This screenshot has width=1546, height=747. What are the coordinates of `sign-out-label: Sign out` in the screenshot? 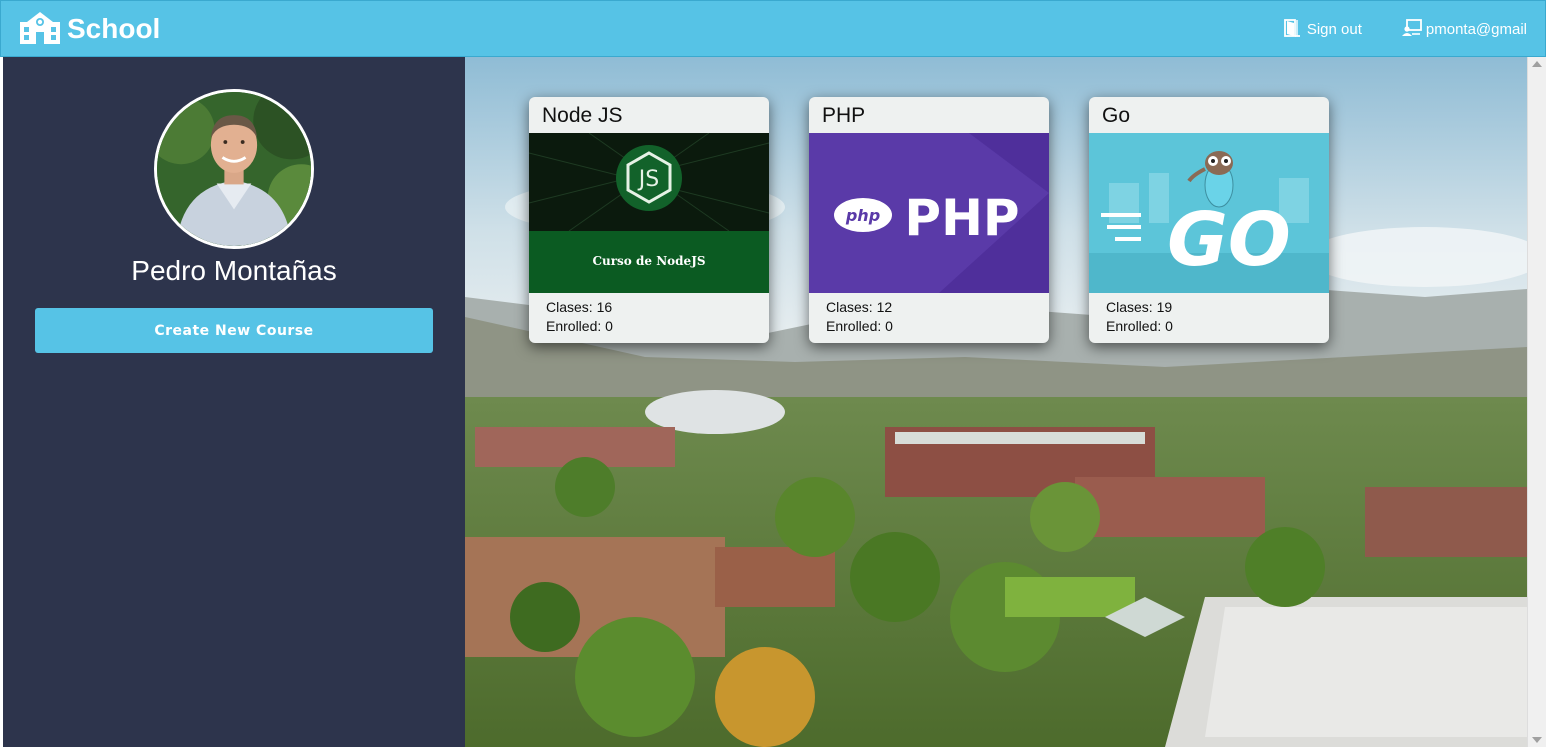 It's located at (1334, 29).